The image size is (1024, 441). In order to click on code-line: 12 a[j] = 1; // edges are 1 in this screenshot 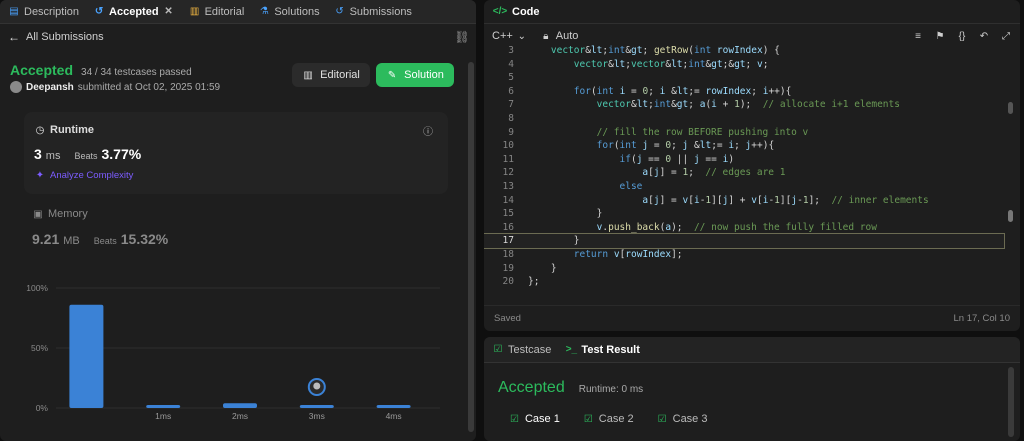, I will do `click(744, 173)`.